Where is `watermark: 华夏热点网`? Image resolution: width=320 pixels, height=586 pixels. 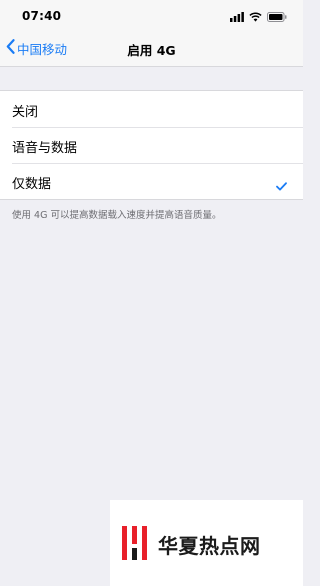 watermark: 华夏热点网 is located at coordinates (206, 543).